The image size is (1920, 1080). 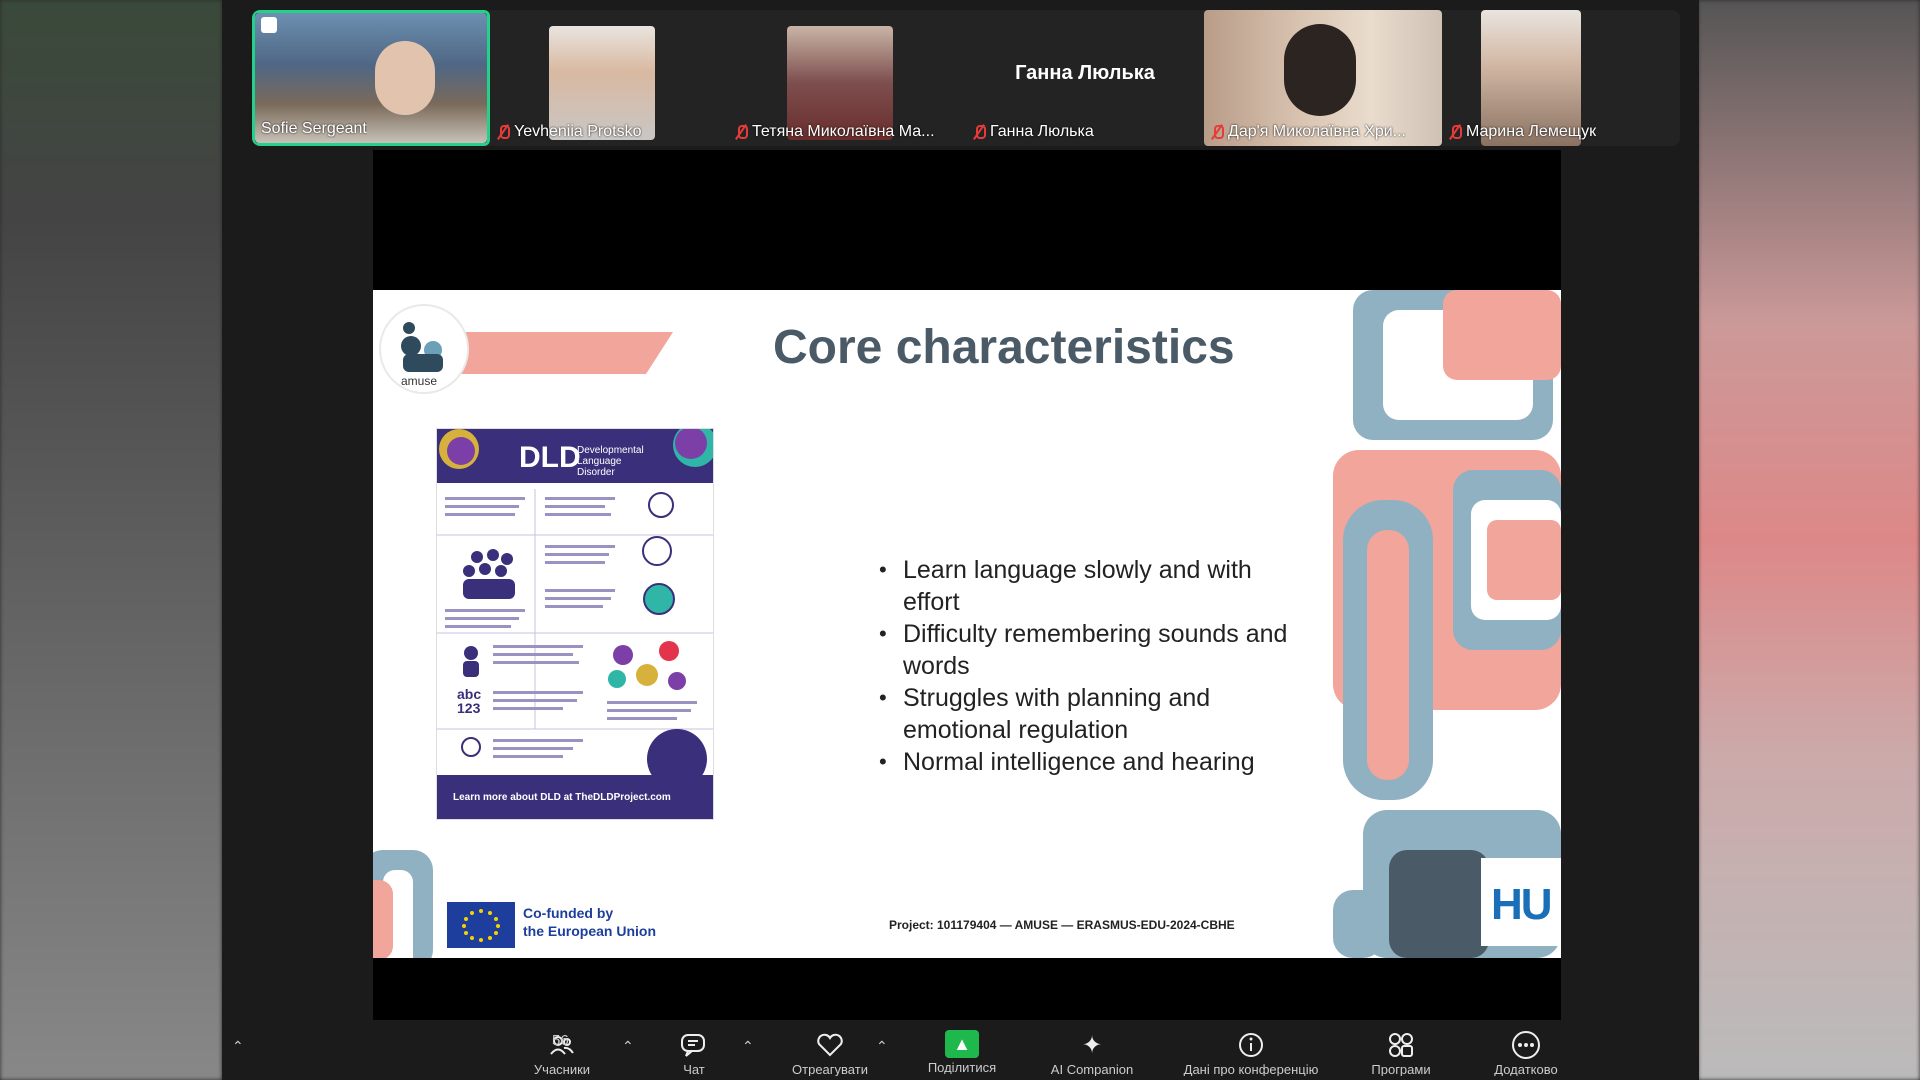 What do you see at coordinates (589, 922) in the screenshot?
I see `eu-funding-text: Co-funded by the European Union` at bounding box center [589, 922].